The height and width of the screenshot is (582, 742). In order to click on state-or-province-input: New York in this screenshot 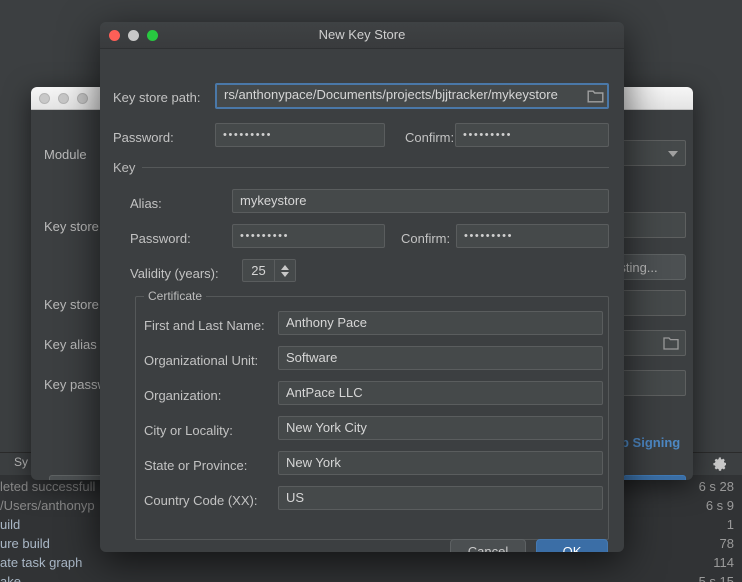, I will do `click(440, 463)`.